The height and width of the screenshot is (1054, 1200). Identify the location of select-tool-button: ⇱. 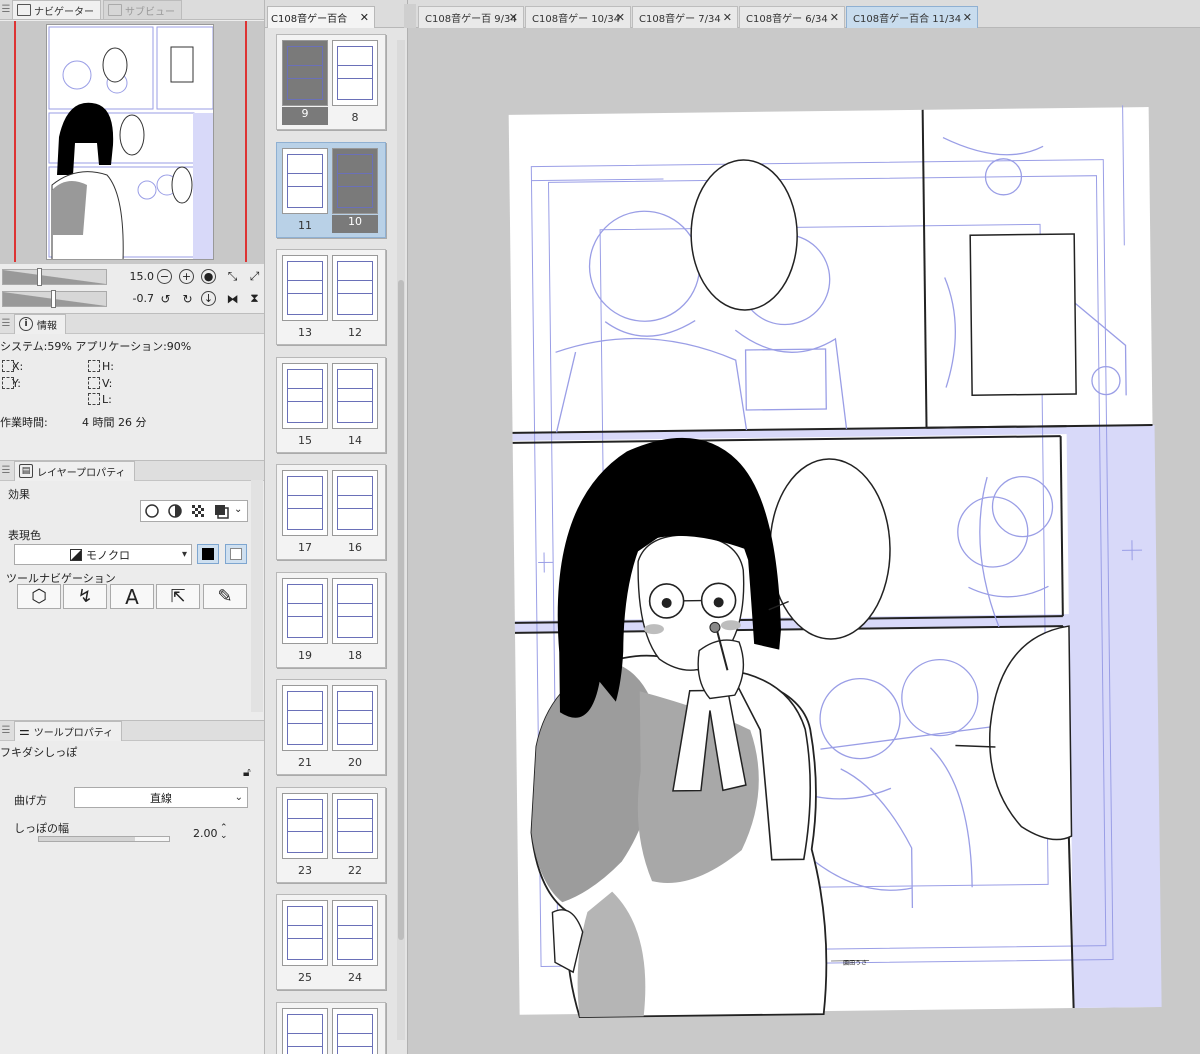
(178, 596).